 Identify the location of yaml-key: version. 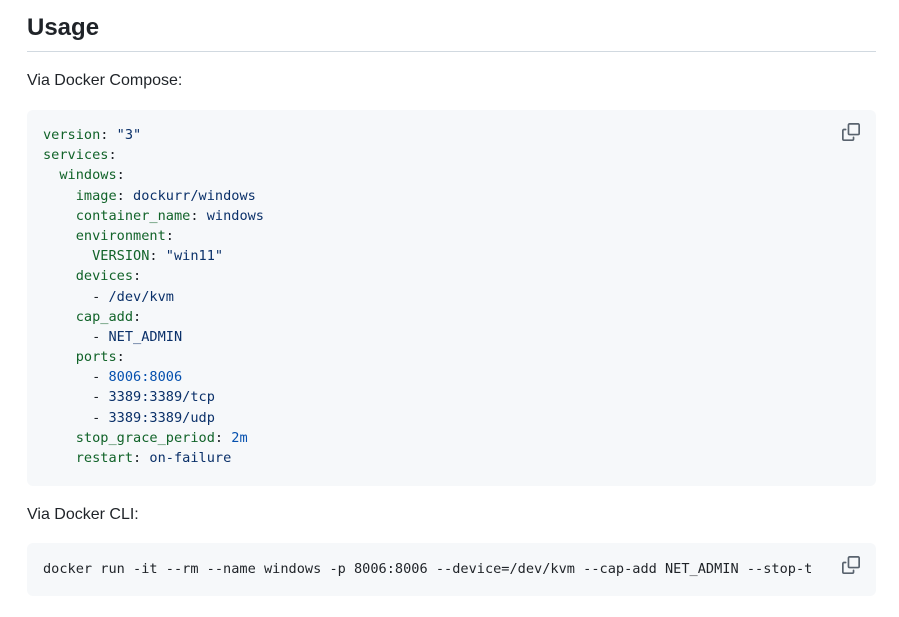
(72, 135).